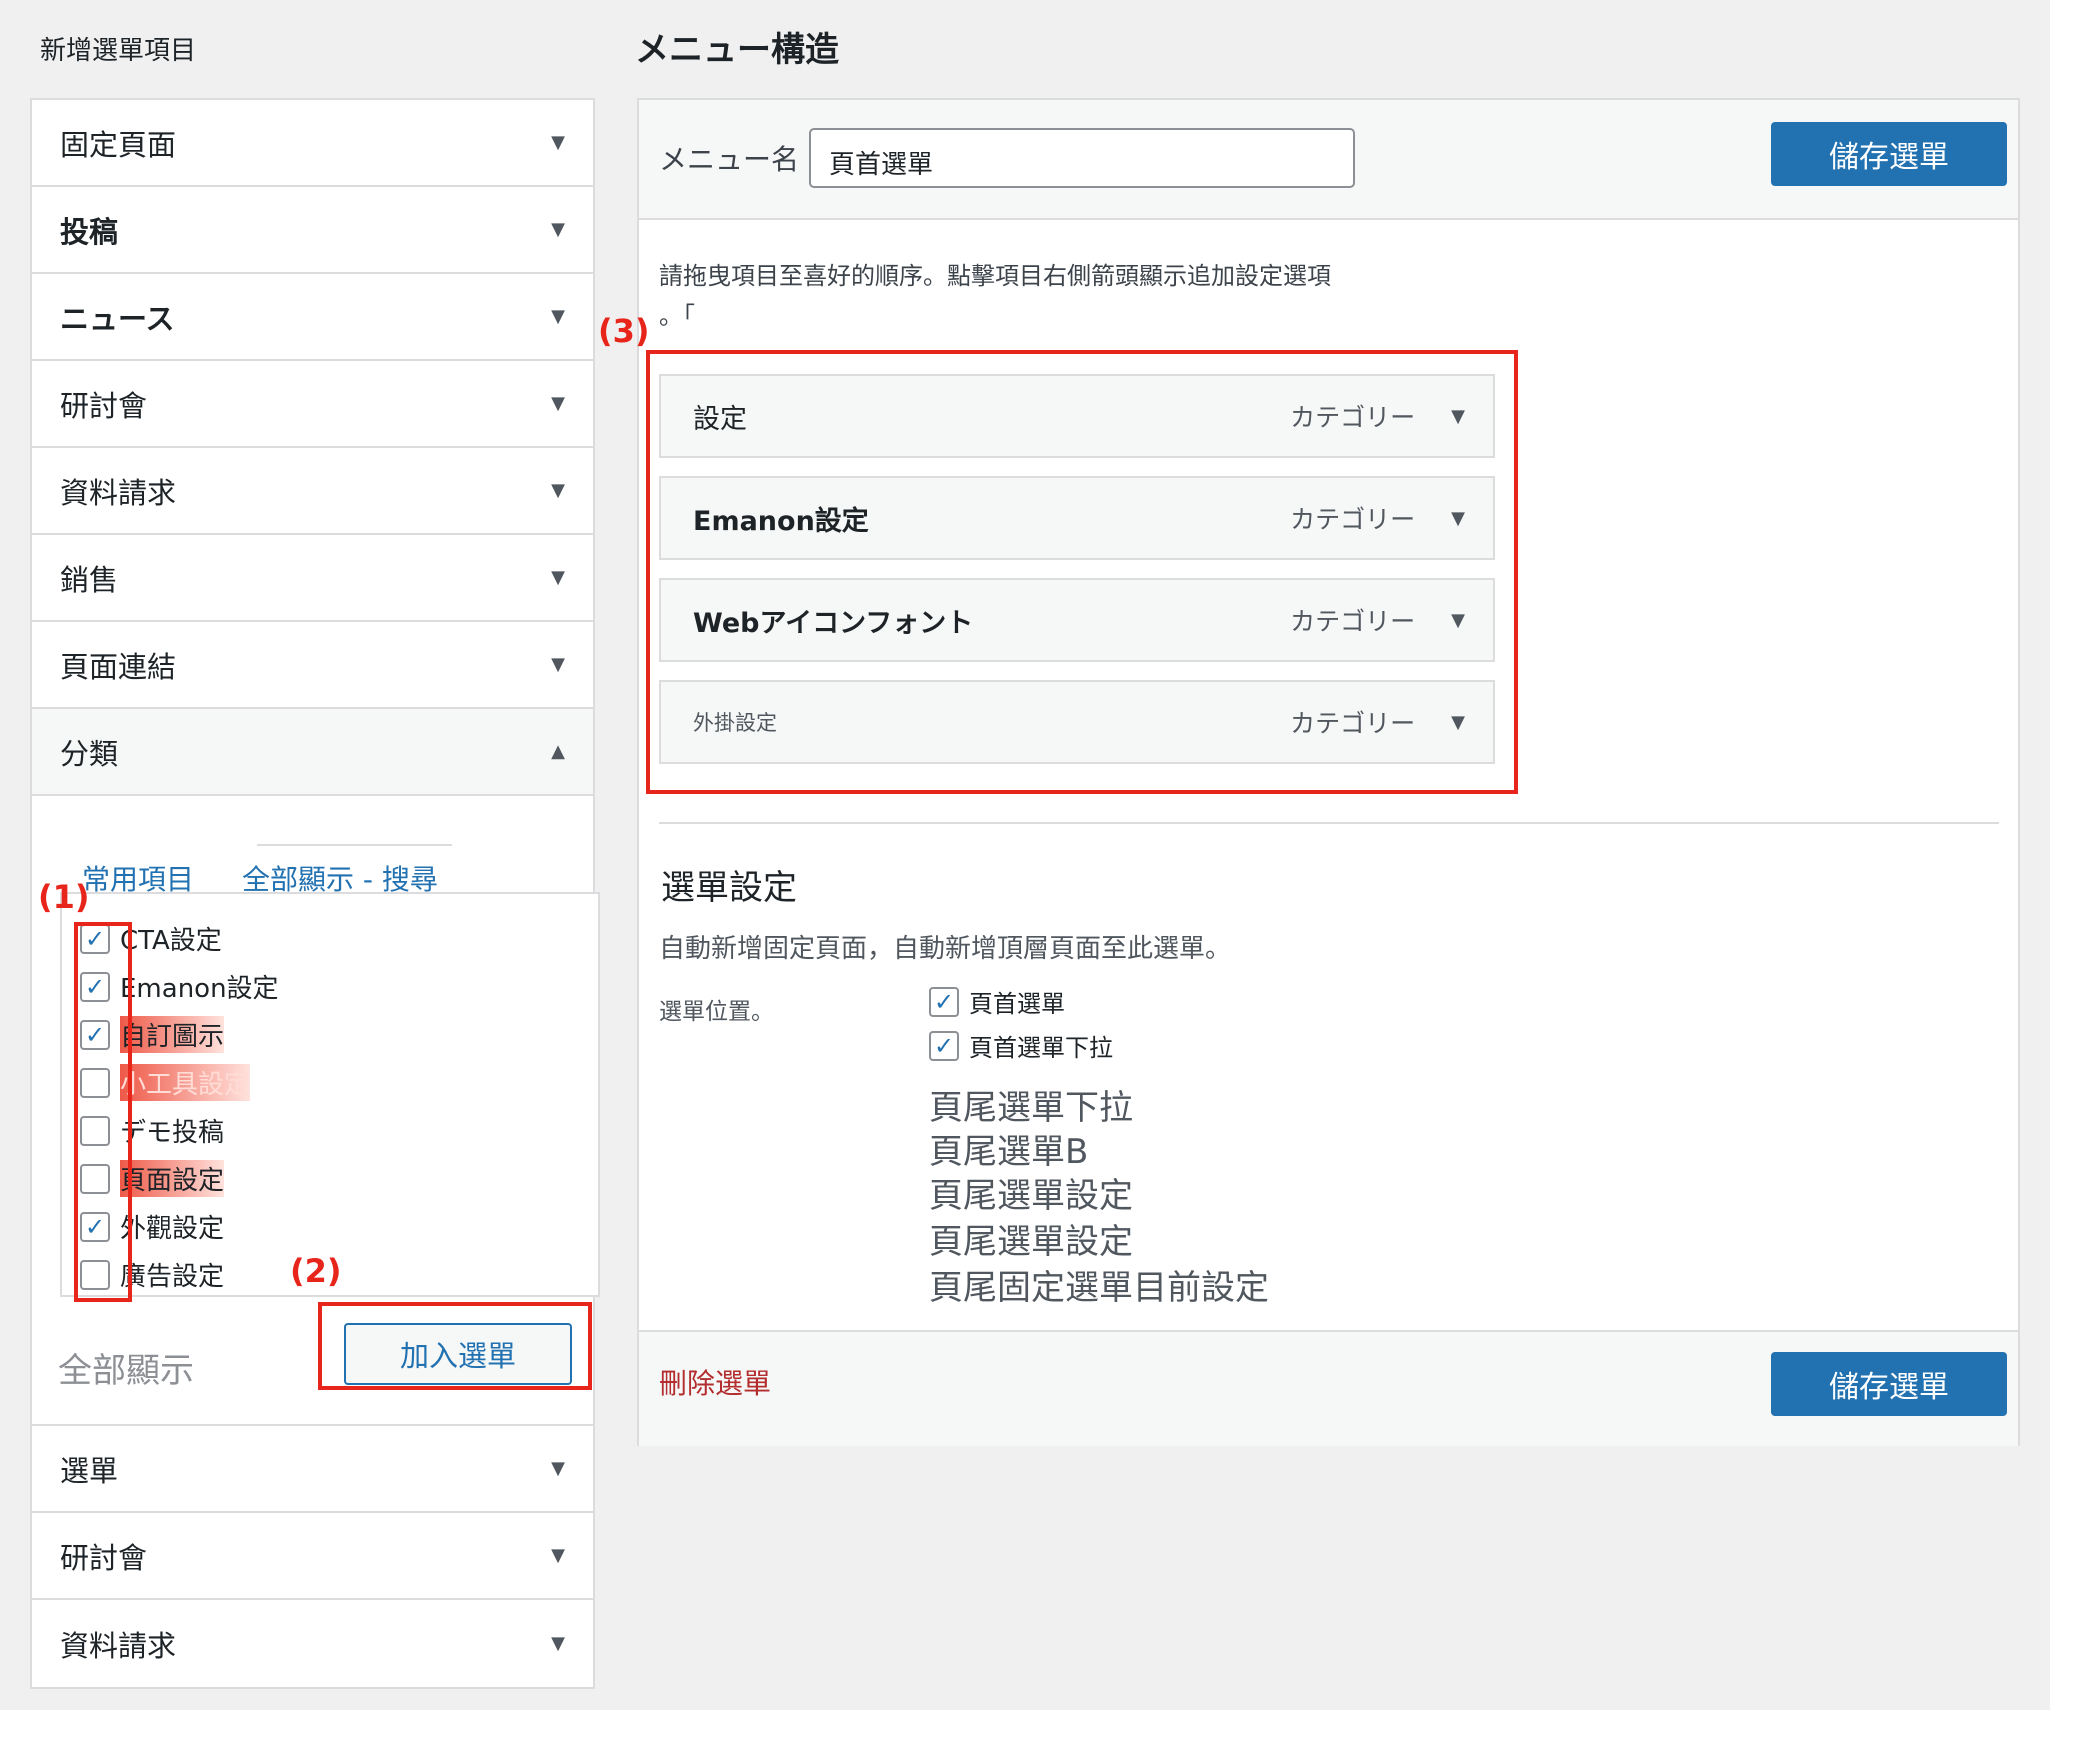 The height and width of the screenshot is (1742, 2082). Describe the element at coordinates (185, 1082) in the screenshot. I see `category-label: 小工具設定` at that location.